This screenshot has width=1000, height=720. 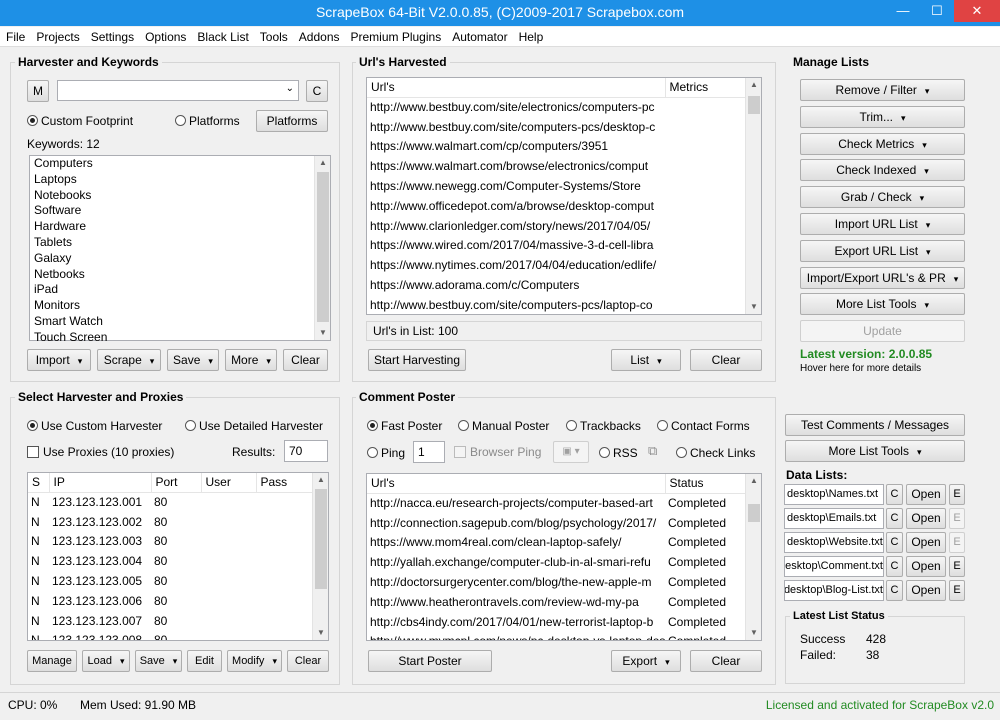 What do you see at coordinates (228, 522) in the screenshot?
I see `user-cell` at bounding box center [228, 522].